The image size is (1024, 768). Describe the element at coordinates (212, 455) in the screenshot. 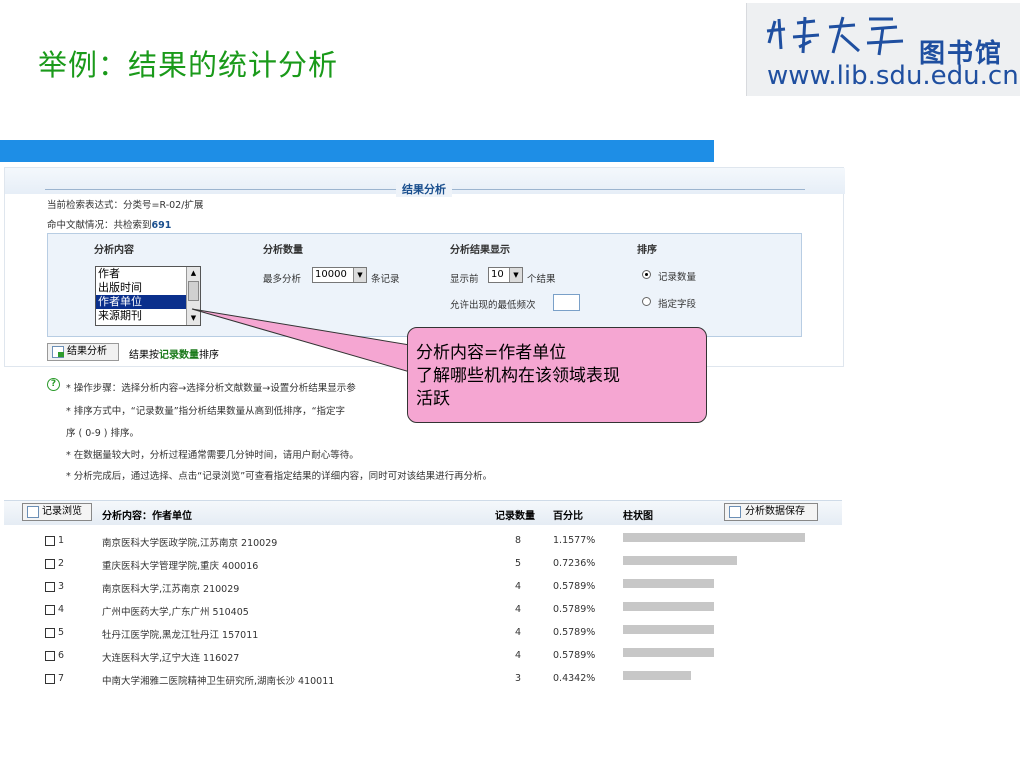

I see `help-line-4: * 在数据量较大时，分析过程通常需要几分钟时间，请用户耐心等待。` at that location.